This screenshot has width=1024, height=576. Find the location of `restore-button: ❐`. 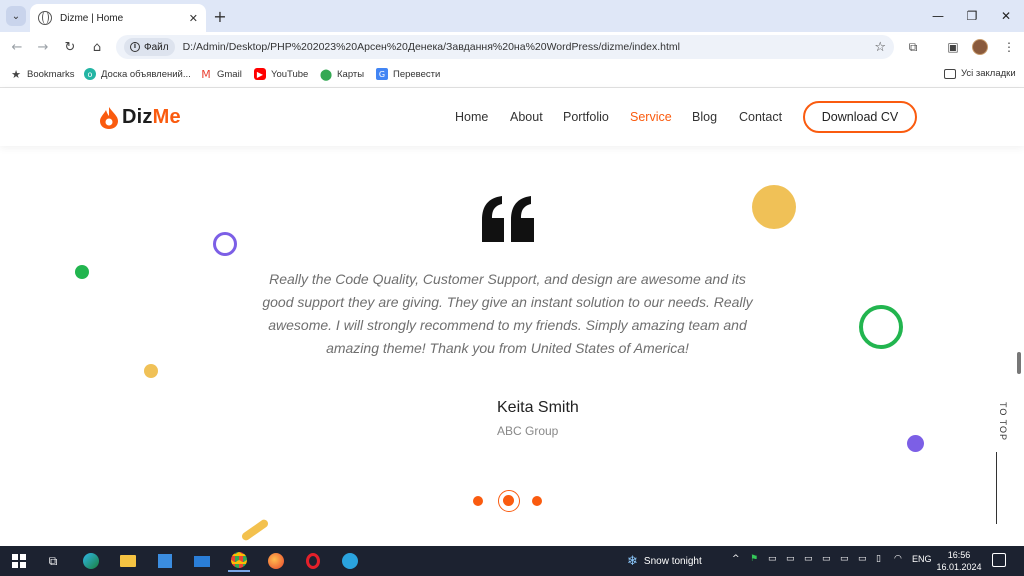

restore-button: ❐ is located at coordinates (972, 16).